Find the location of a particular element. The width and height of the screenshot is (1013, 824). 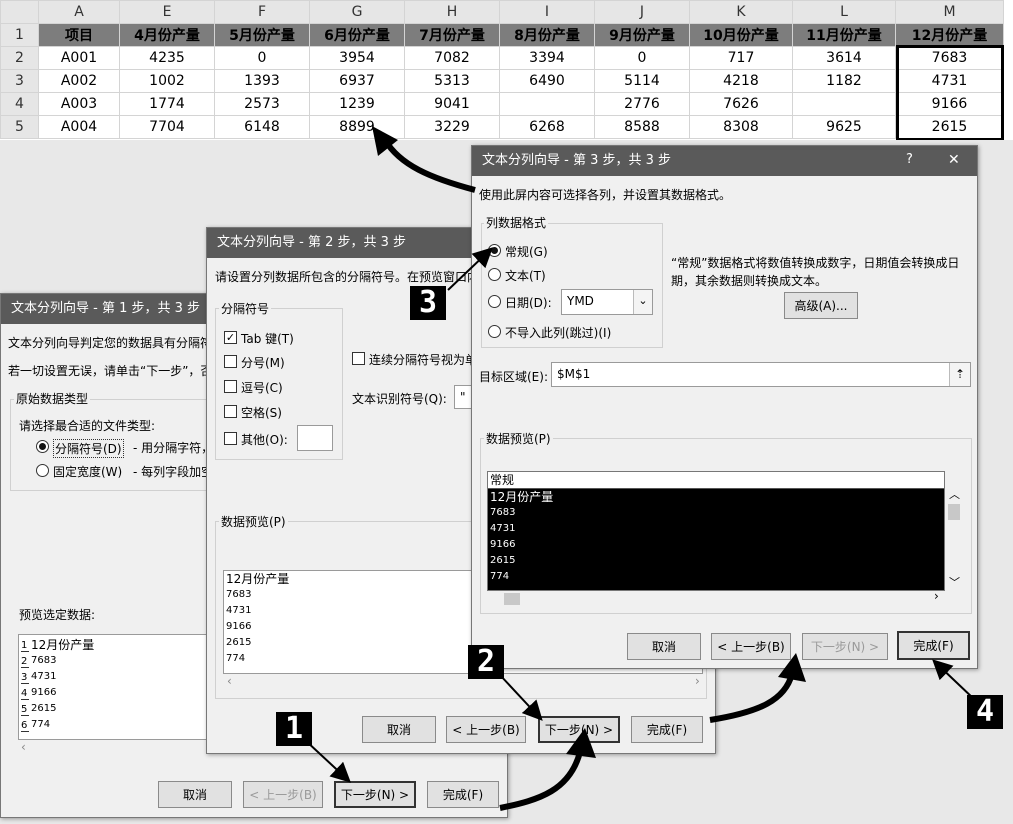

table-cell: 7704 is located at coordinates (167, 127).